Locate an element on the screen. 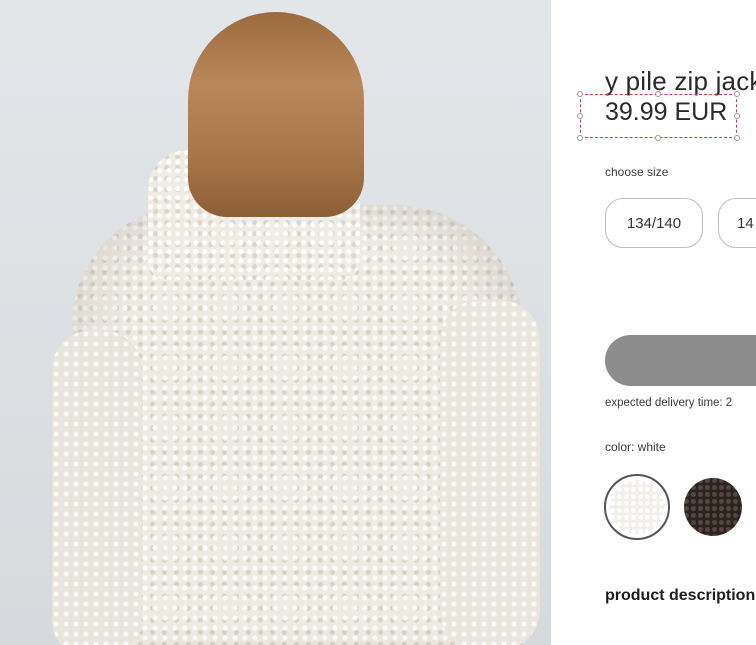 Image resolution: width=756 pixels, height=645 pixels. product-description-heading: product description is located at coordinates (680, 596).